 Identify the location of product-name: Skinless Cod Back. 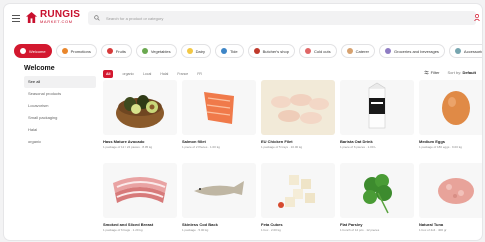
(219, 224).